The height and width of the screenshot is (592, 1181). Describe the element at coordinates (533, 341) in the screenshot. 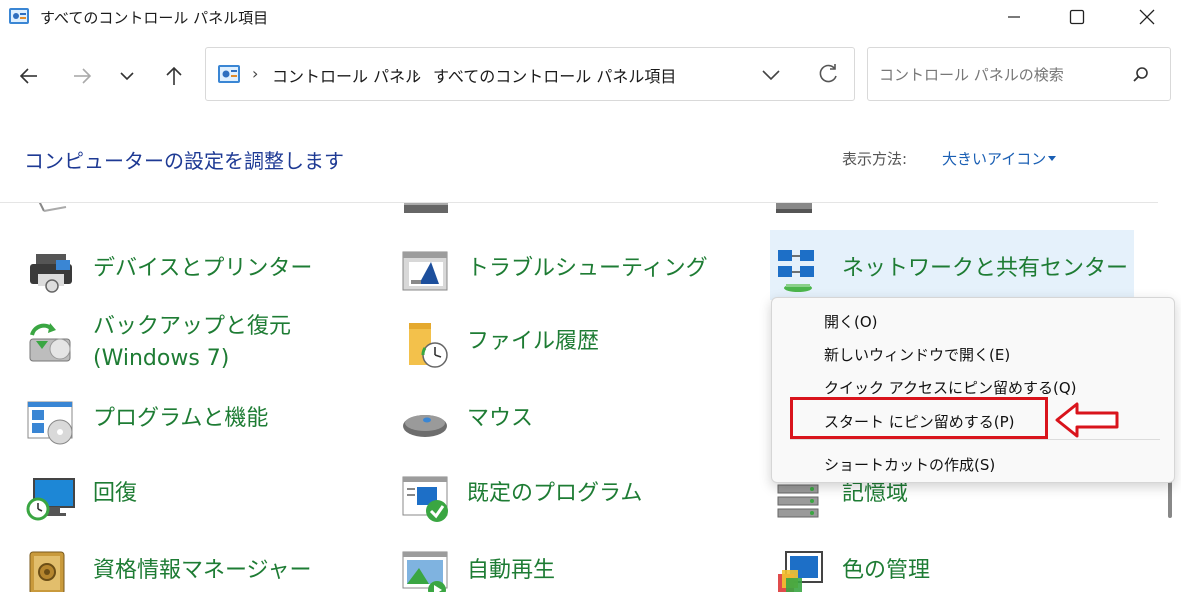

I see `item-label: ファイル履歴` at that location.